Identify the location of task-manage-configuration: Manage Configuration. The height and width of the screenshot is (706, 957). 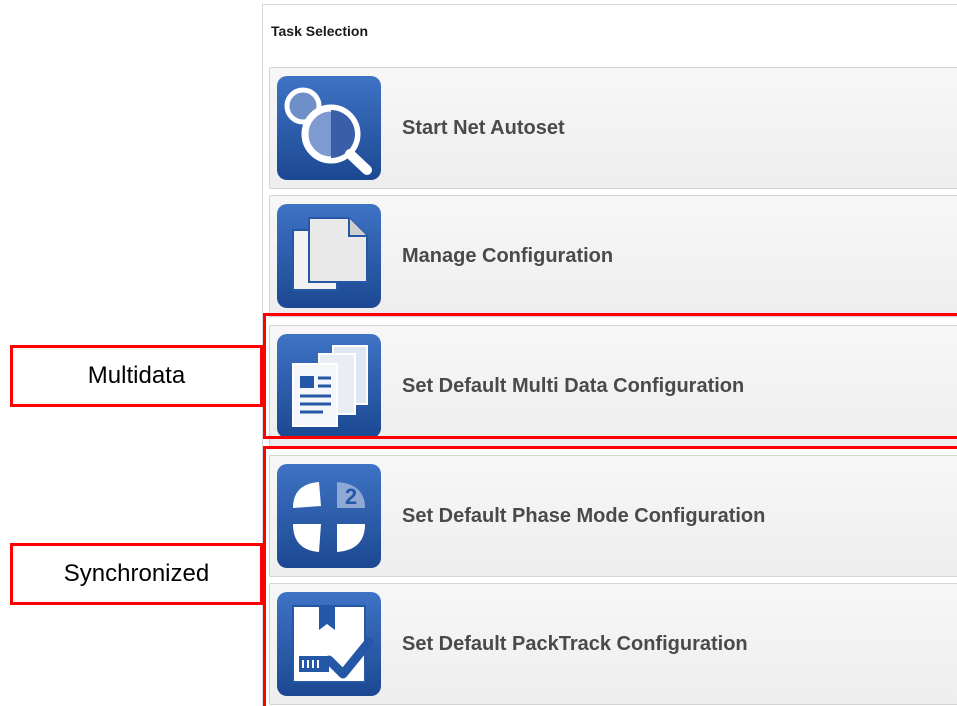
(613, 256).